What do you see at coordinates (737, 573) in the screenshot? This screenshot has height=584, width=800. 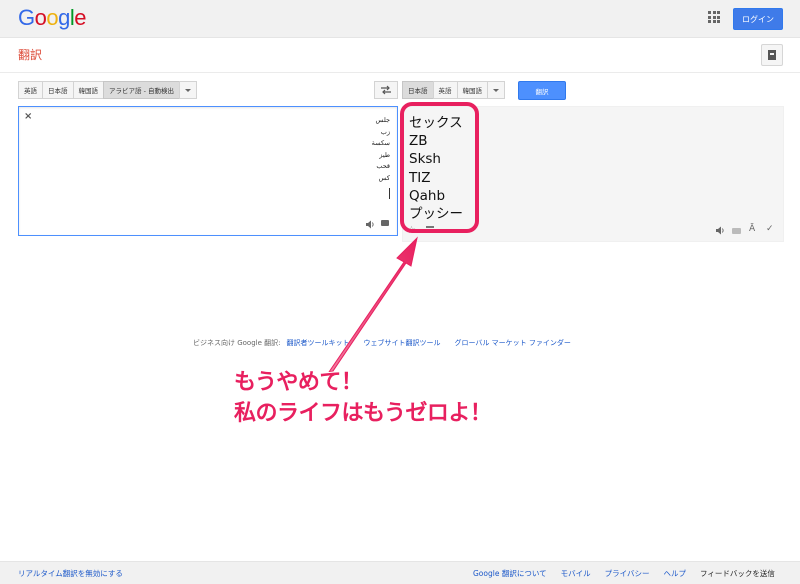 I see `send-feedback-link: フィードバックを送信` at bounding box center [737, 573].